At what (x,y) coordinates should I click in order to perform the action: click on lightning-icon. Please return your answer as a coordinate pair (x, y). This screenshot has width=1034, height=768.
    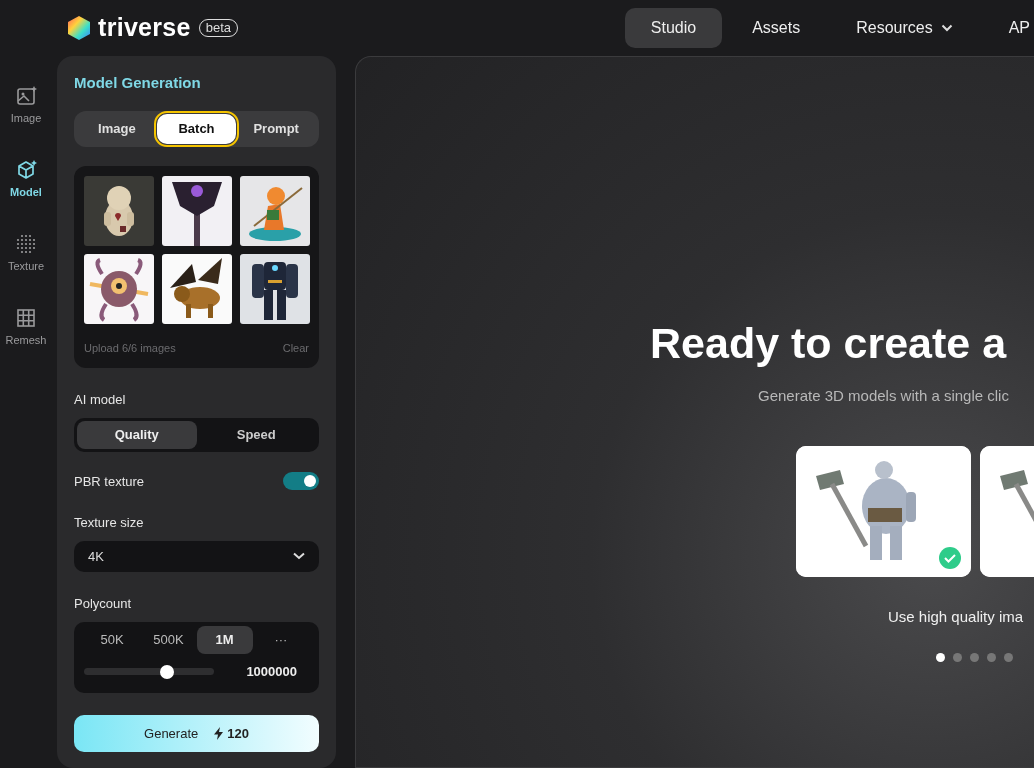
    Looking at the image, I should click on (219, 734).